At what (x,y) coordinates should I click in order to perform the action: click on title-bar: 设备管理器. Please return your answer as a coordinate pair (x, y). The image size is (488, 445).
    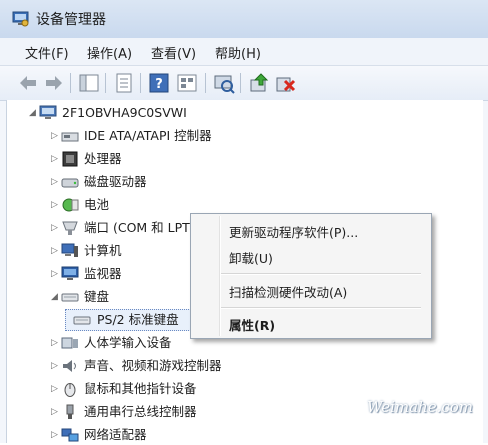
    Looking at the image, I should click on (244, 19).